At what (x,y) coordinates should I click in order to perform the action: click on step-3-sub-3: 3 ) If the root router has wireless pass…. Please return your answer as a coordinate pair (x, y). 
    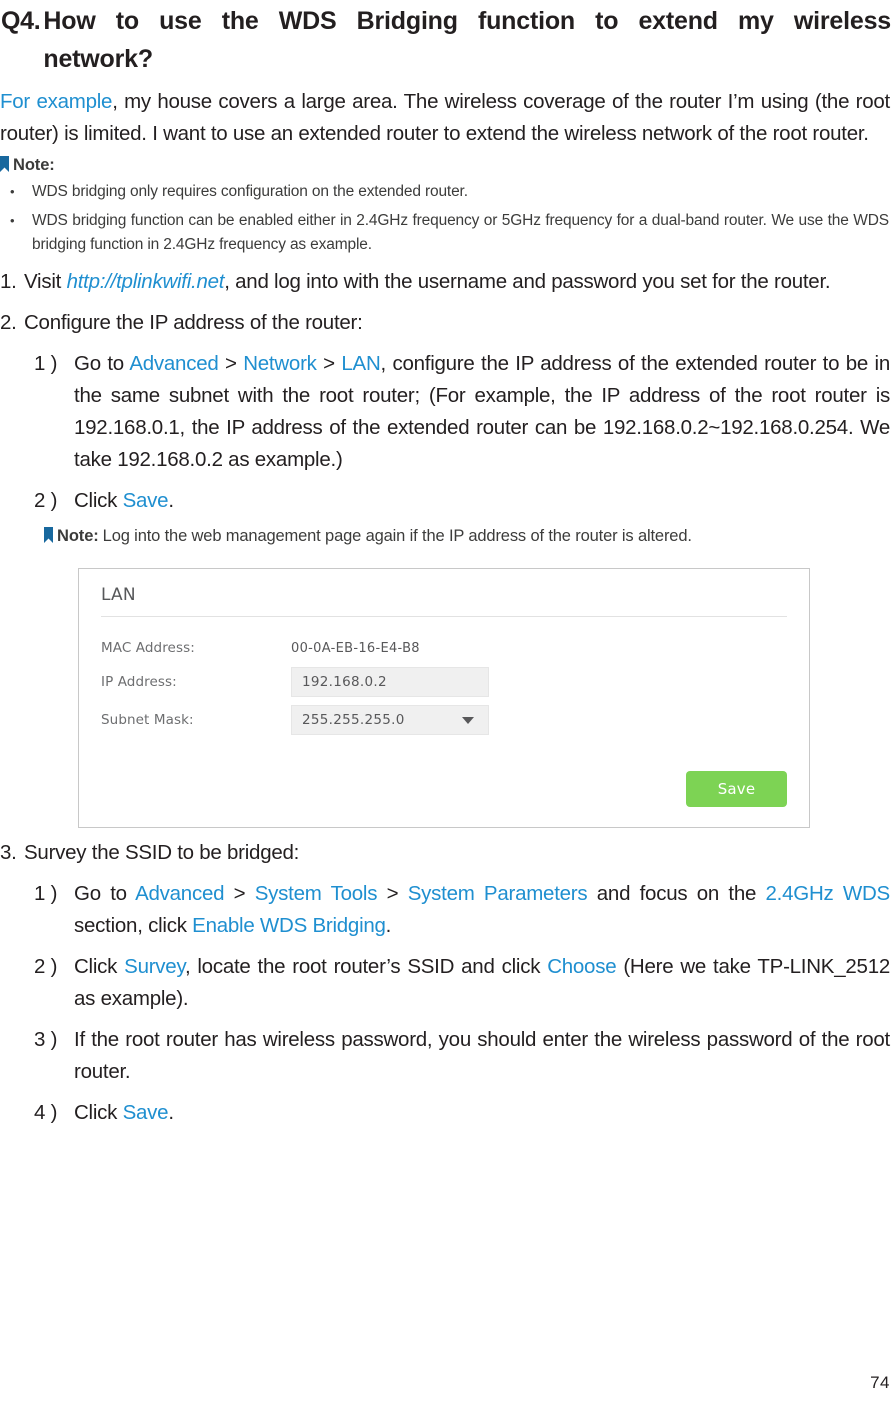
    Looking at the image, I should click on (445, 1056).